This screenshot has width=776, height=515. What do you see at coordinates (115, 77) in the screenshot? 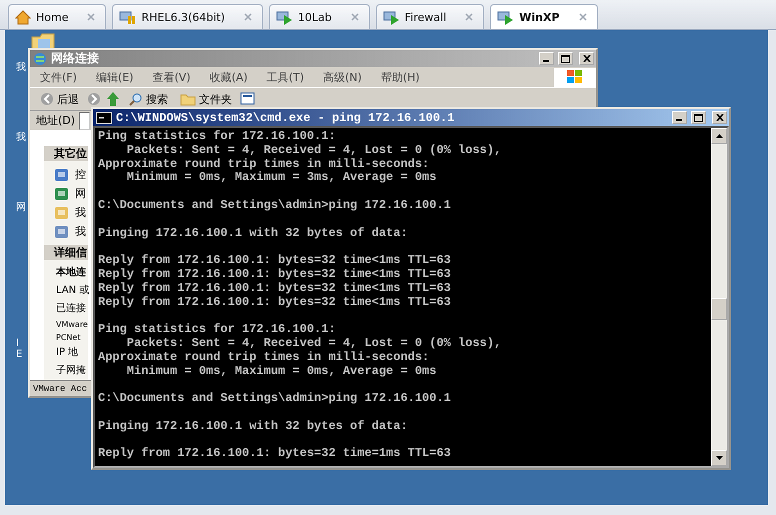
I see `menu-item: 编辑(E)` at bounding box center [115, 77].